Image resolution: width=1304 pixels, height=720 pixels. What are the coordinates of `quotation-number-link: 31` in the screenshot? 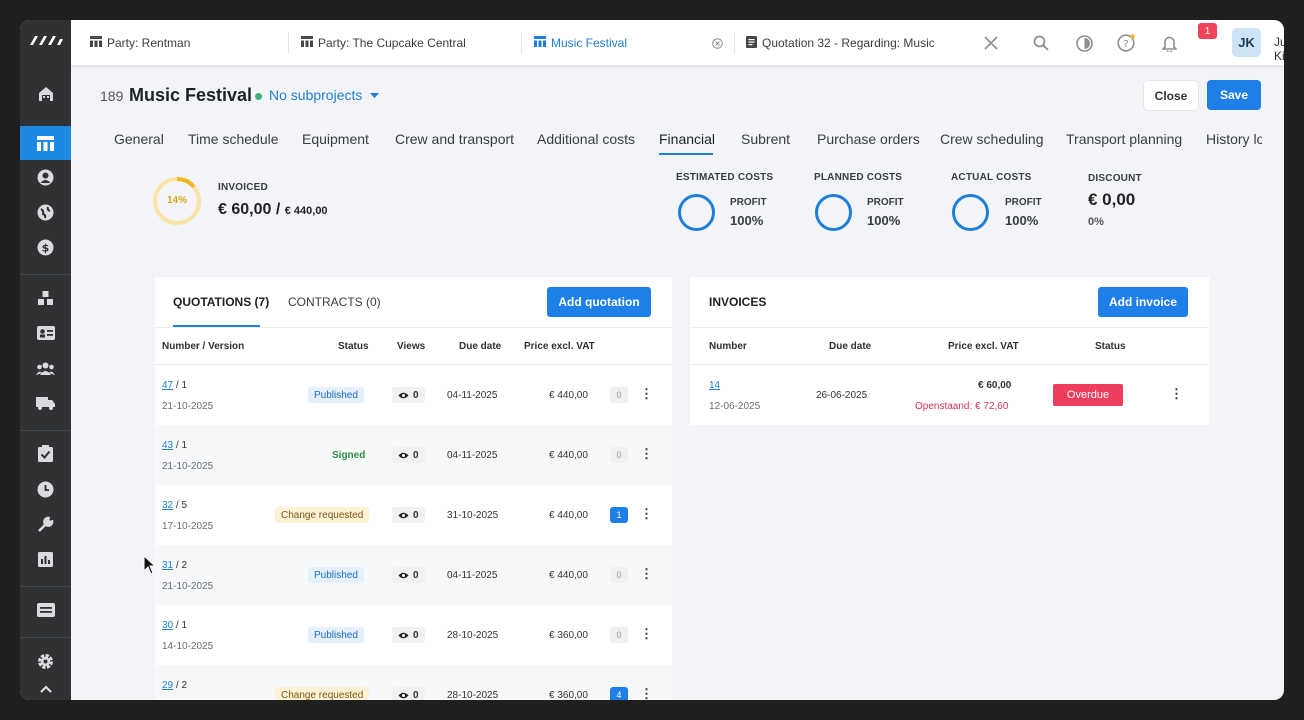 It's located at (167, 565).